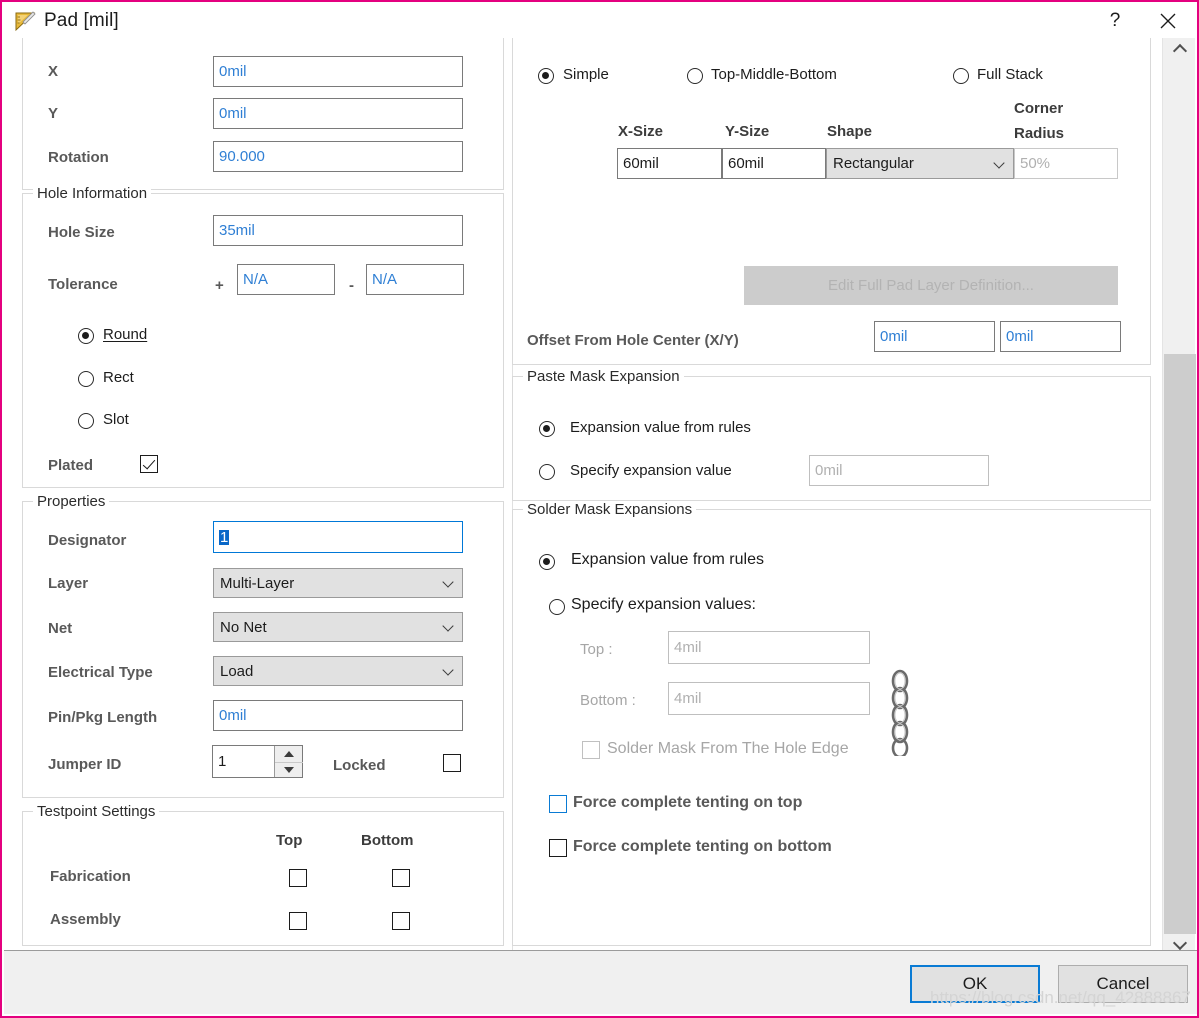 This screenshot has height=1018, width=1199. Describe the element at coordinates (53, 113) in the screenshot. I see `y-label: Y` at that location.